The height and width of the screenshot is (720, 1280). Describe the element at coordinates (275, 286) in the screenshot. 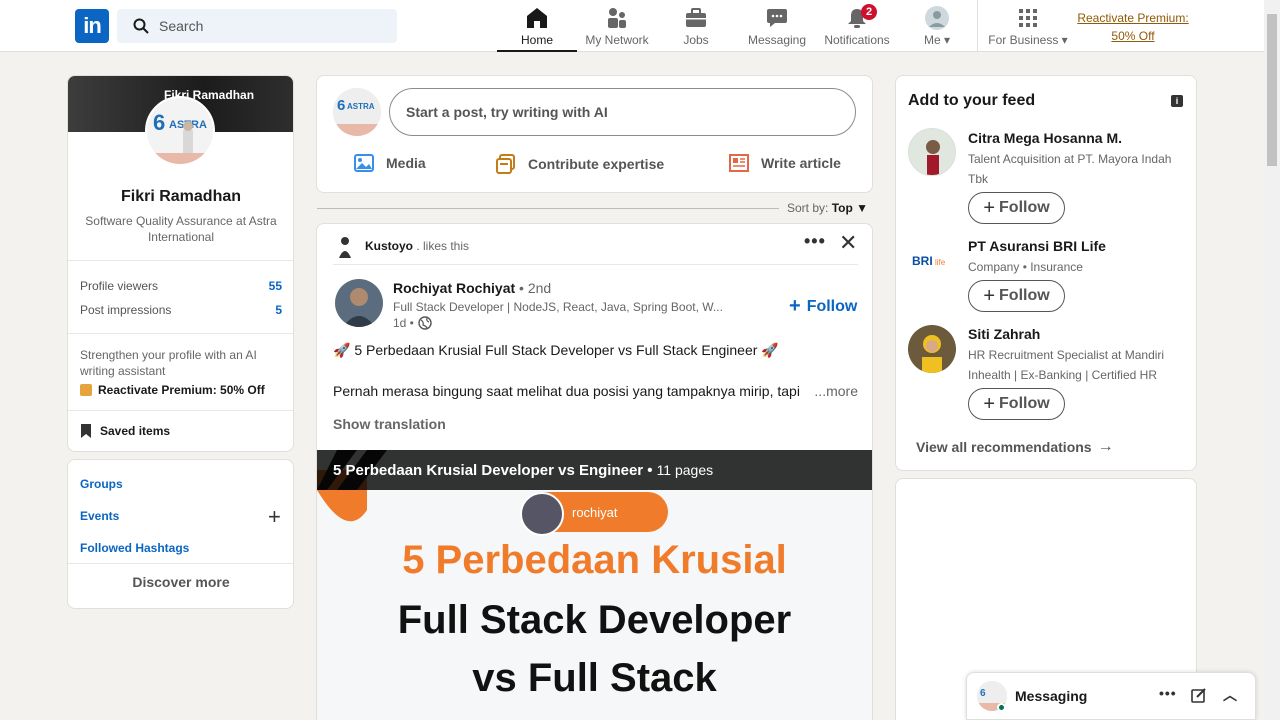

I see `stat-value: 55` at that location.